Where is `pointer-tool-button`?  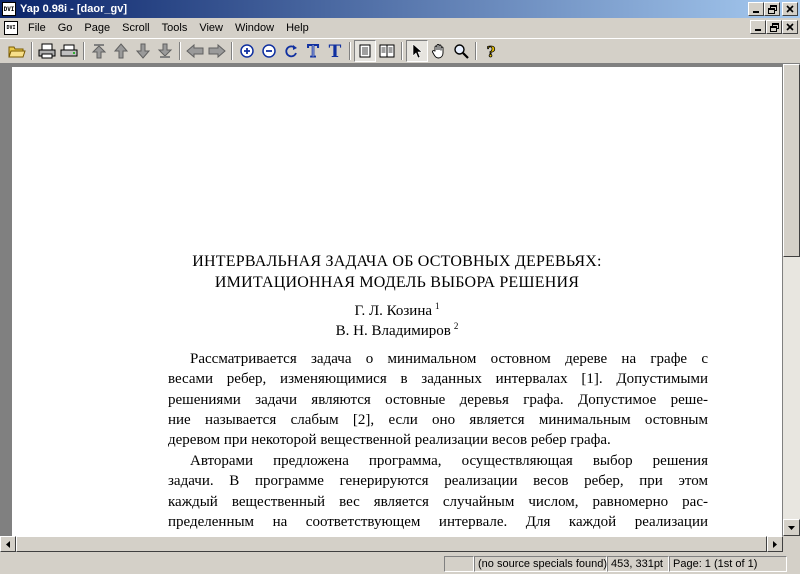
pointer-tool-button is located at coordinates (417, 51).